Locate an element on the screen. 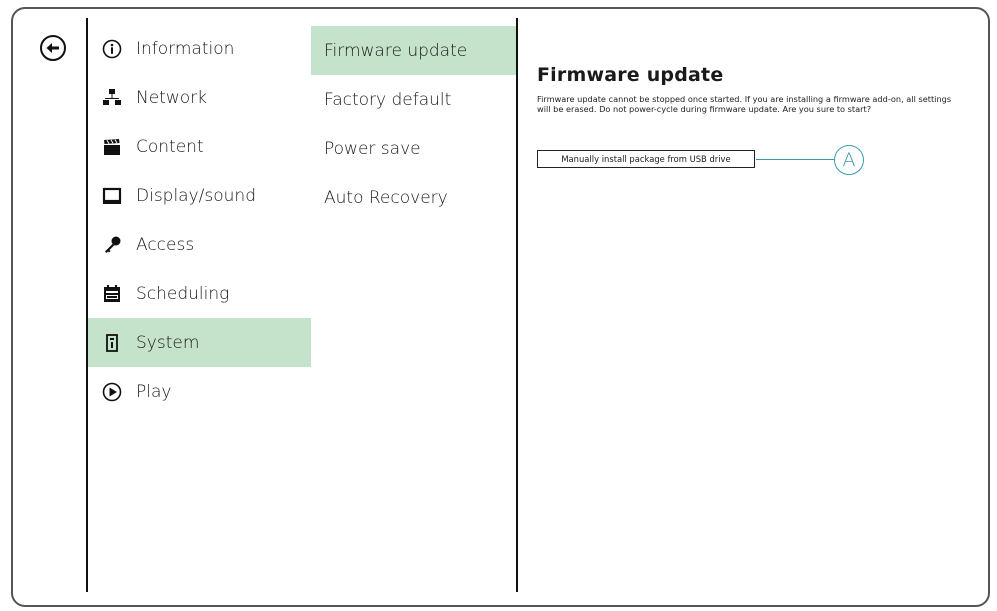 The image size is (997, 611). install-from-usb-button: Manually install package from USB drive is located at coordinates (646, 159).